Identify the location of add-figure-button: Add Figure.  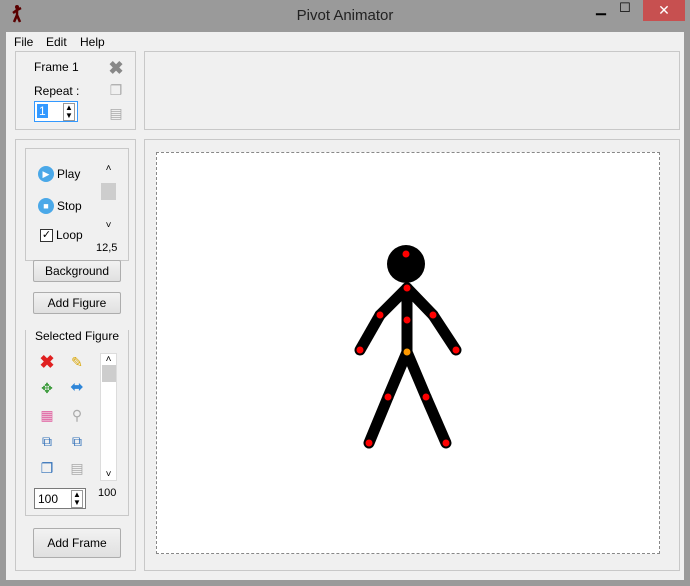
(77, 303).